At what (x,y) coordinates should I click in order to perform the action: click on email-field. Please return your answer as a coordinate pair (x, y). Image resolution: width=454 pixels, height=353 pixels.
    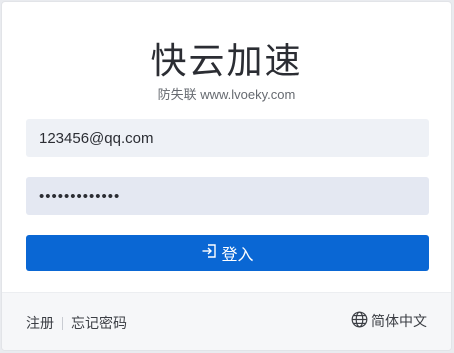
    Looking at the image, I should click on (227, 138).